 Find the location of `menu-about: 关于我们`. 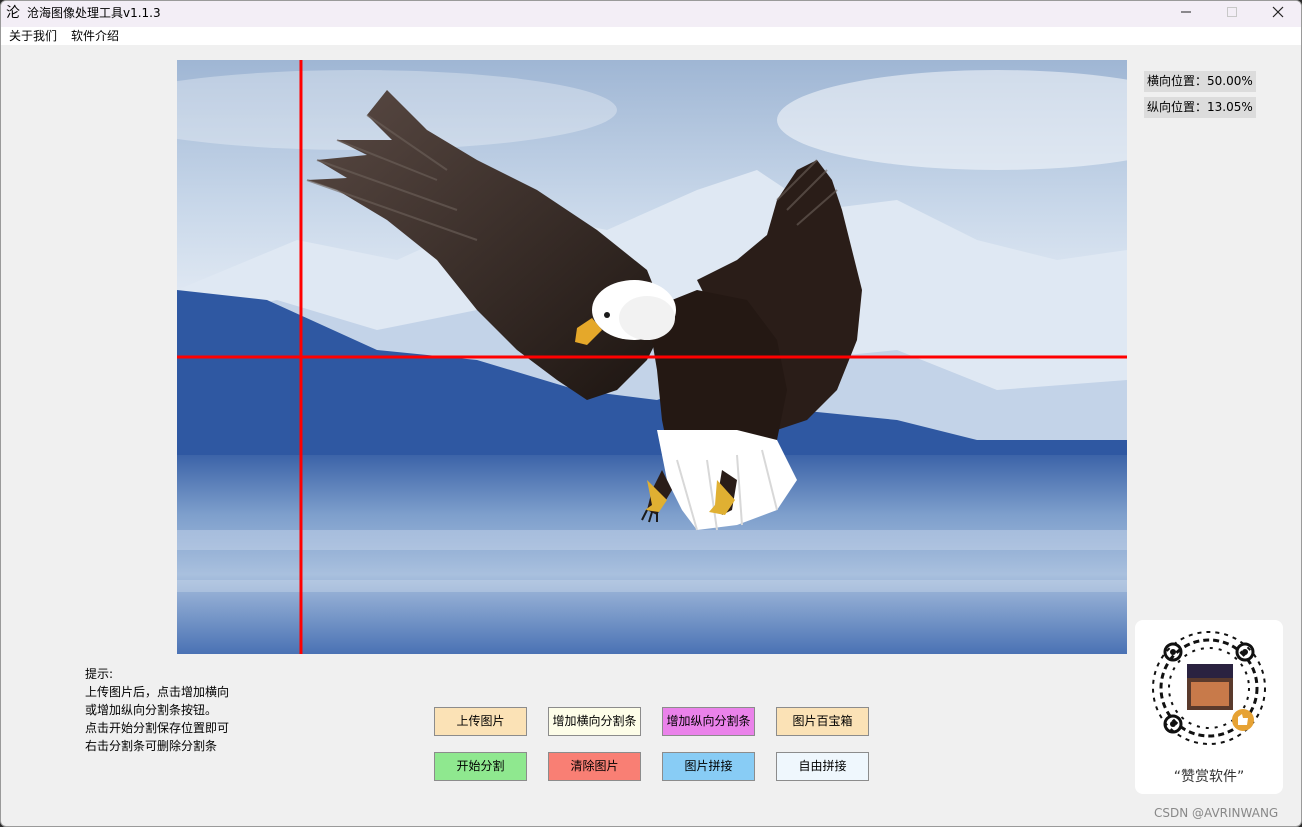

menu-about: 关于我们 is located at coordinates (33, 36).